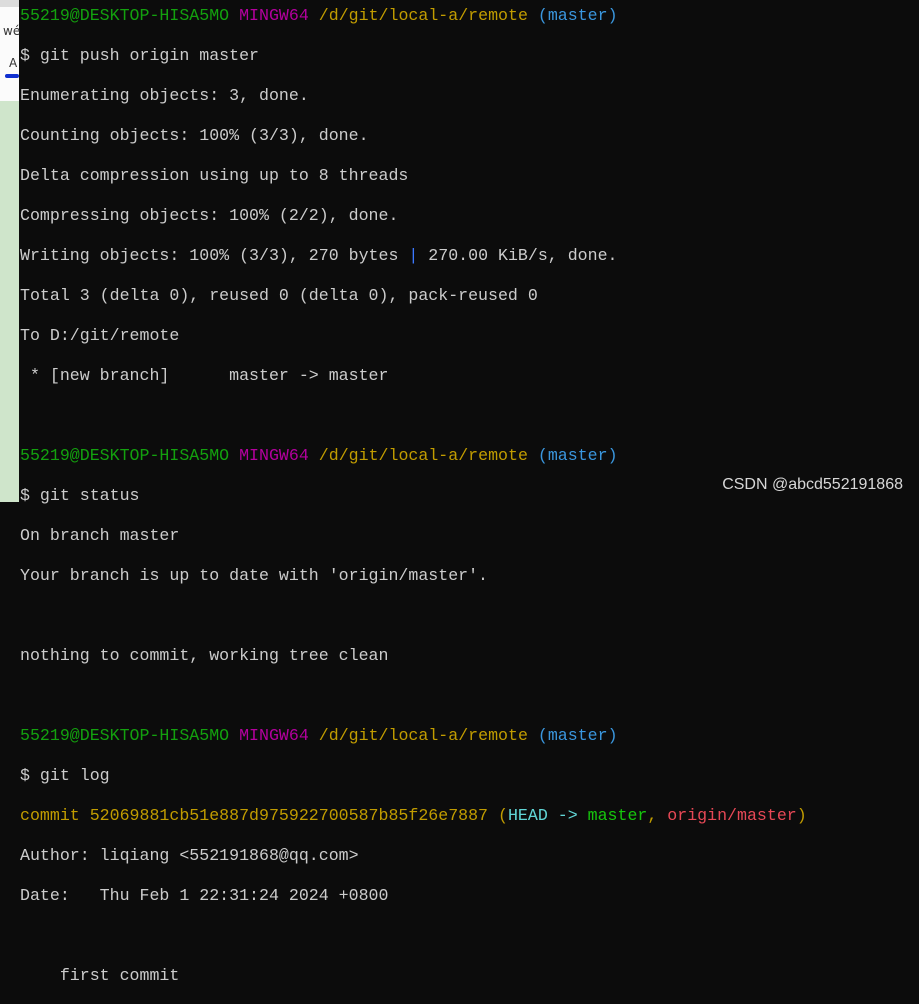 Image resolution: width=919 pixels, height=1004 pixels. I want to click on font-color-glyph: A, so click(13, 63).